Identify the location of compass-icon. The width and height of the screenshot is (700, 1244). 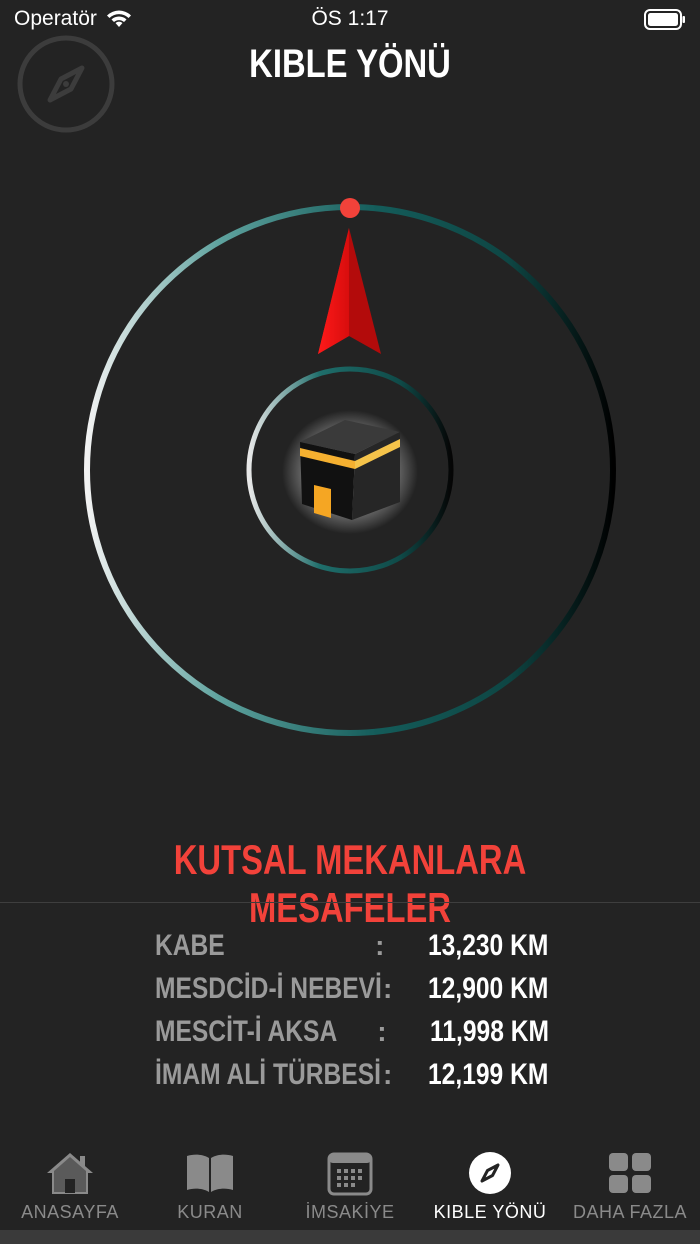
(490, 1173).